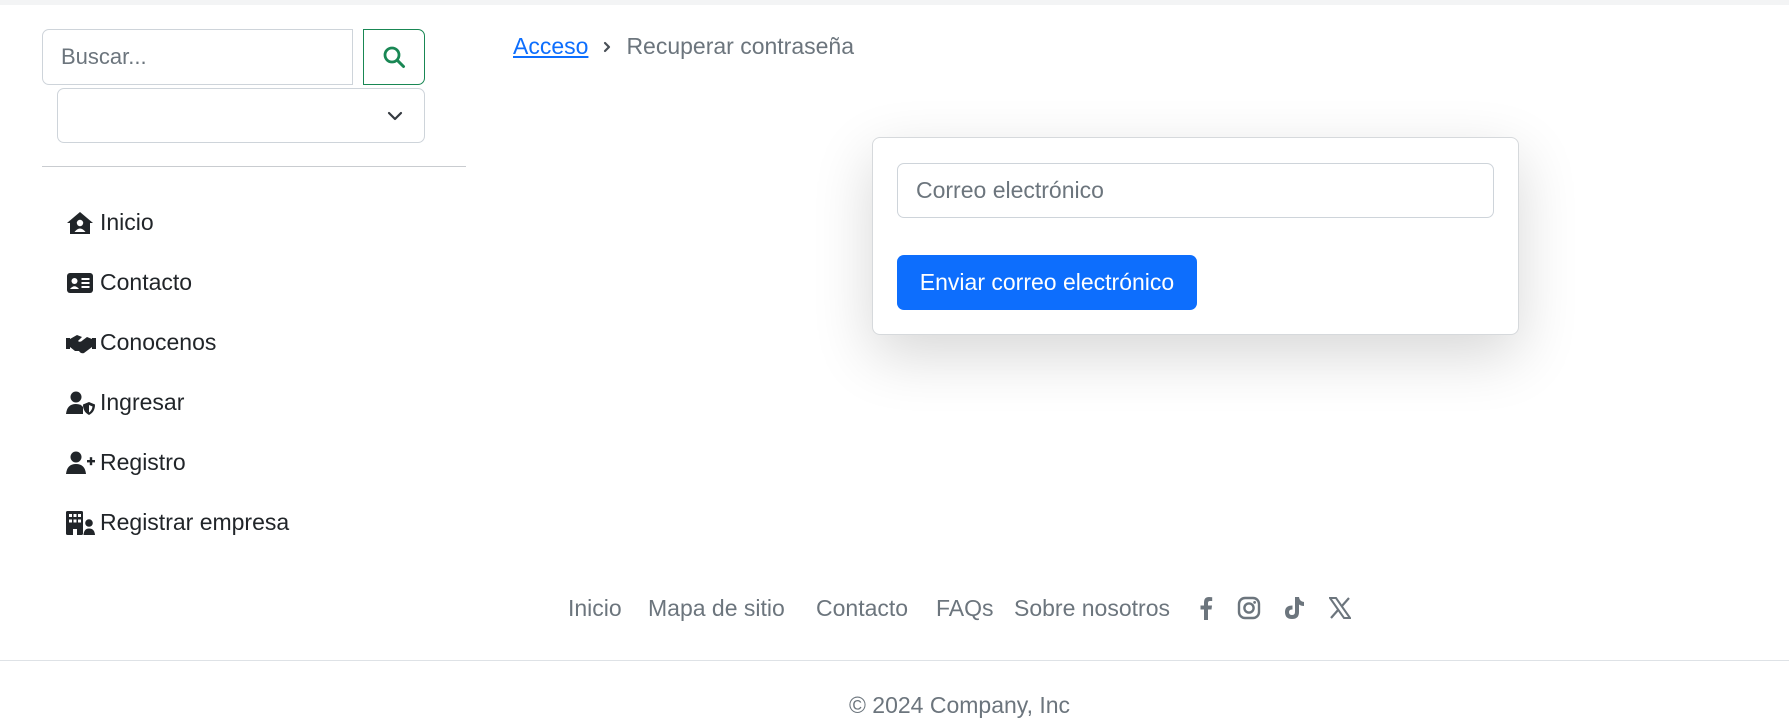  I want to click on footer-link-faqs: FAQs, so click(965, 608).